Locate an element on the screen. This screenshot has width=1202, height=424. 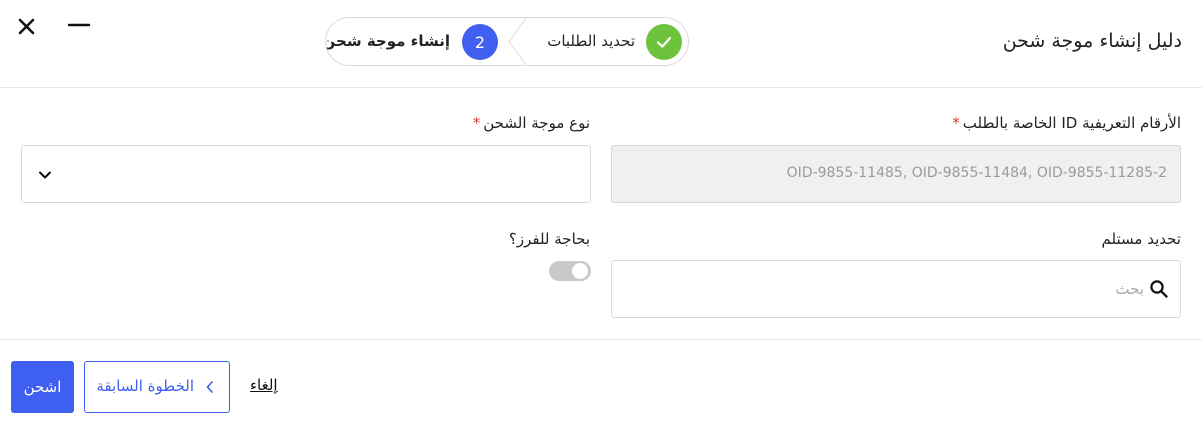
sorting-label: بحاجة للفرز؟ is located at coordinates (549, 239).